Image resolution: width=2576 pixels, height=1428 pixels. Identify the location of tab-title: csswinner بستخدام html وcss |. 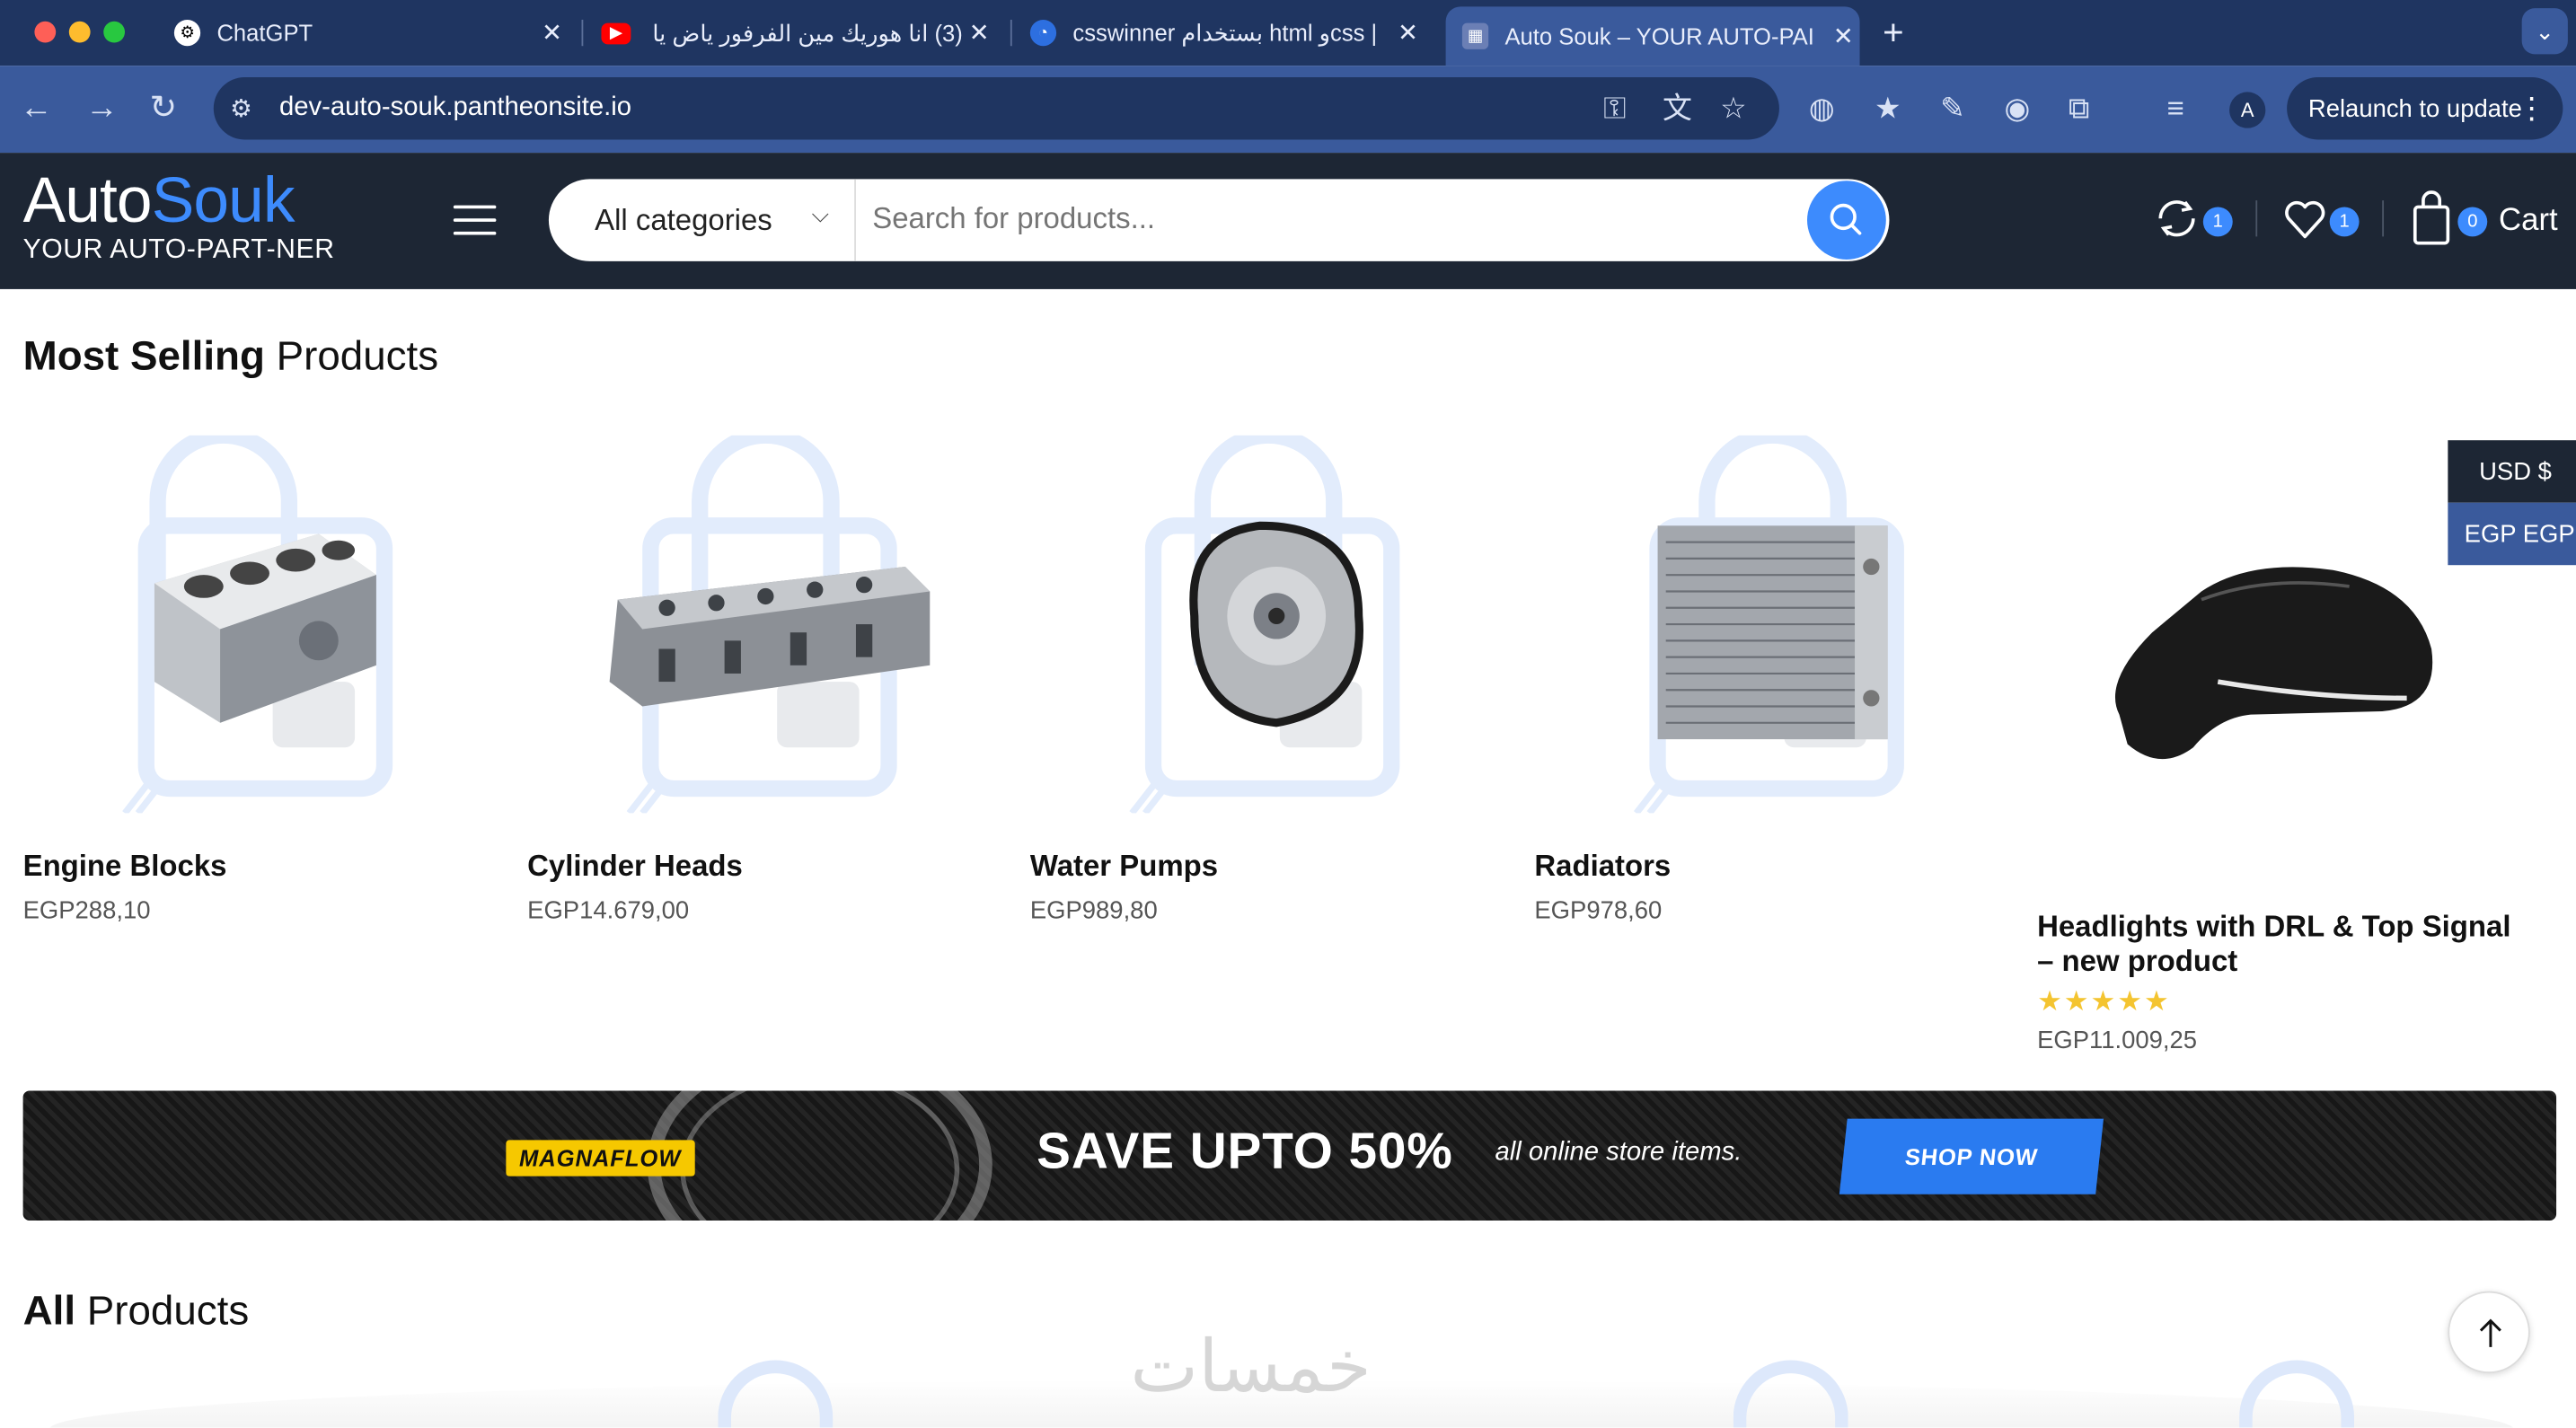
(1225, 32).